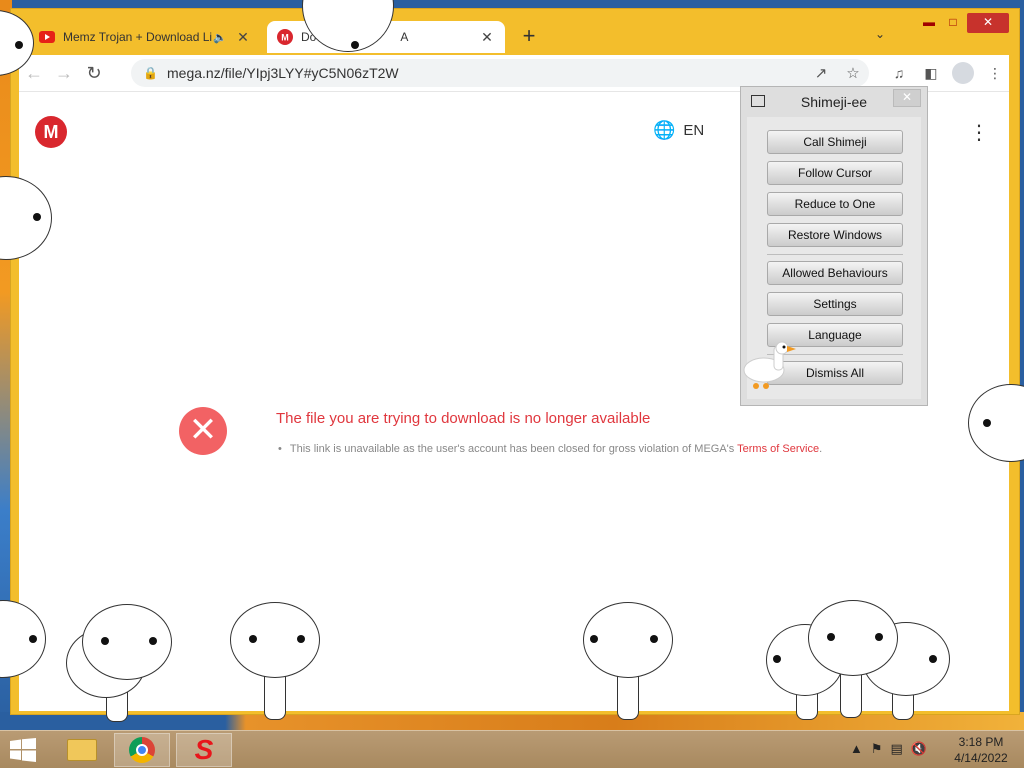 This screenshot has height=768, width=1024. I want to click on settings-button: Settings, so click(835, 304).